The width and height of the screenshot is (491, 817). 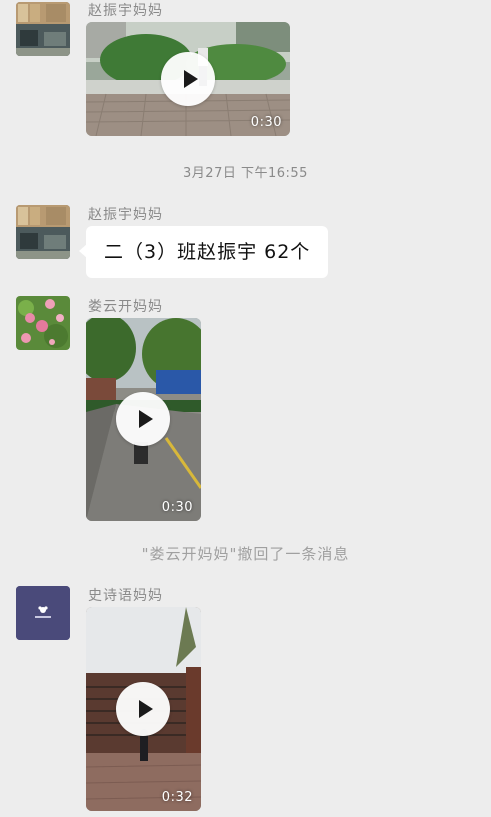 What do you see at coordinates (245, 554) in the screenshot?
I see `recall-notice: "娄云开妈妈"撤回了一条消息` at bounding box center [245, 554].